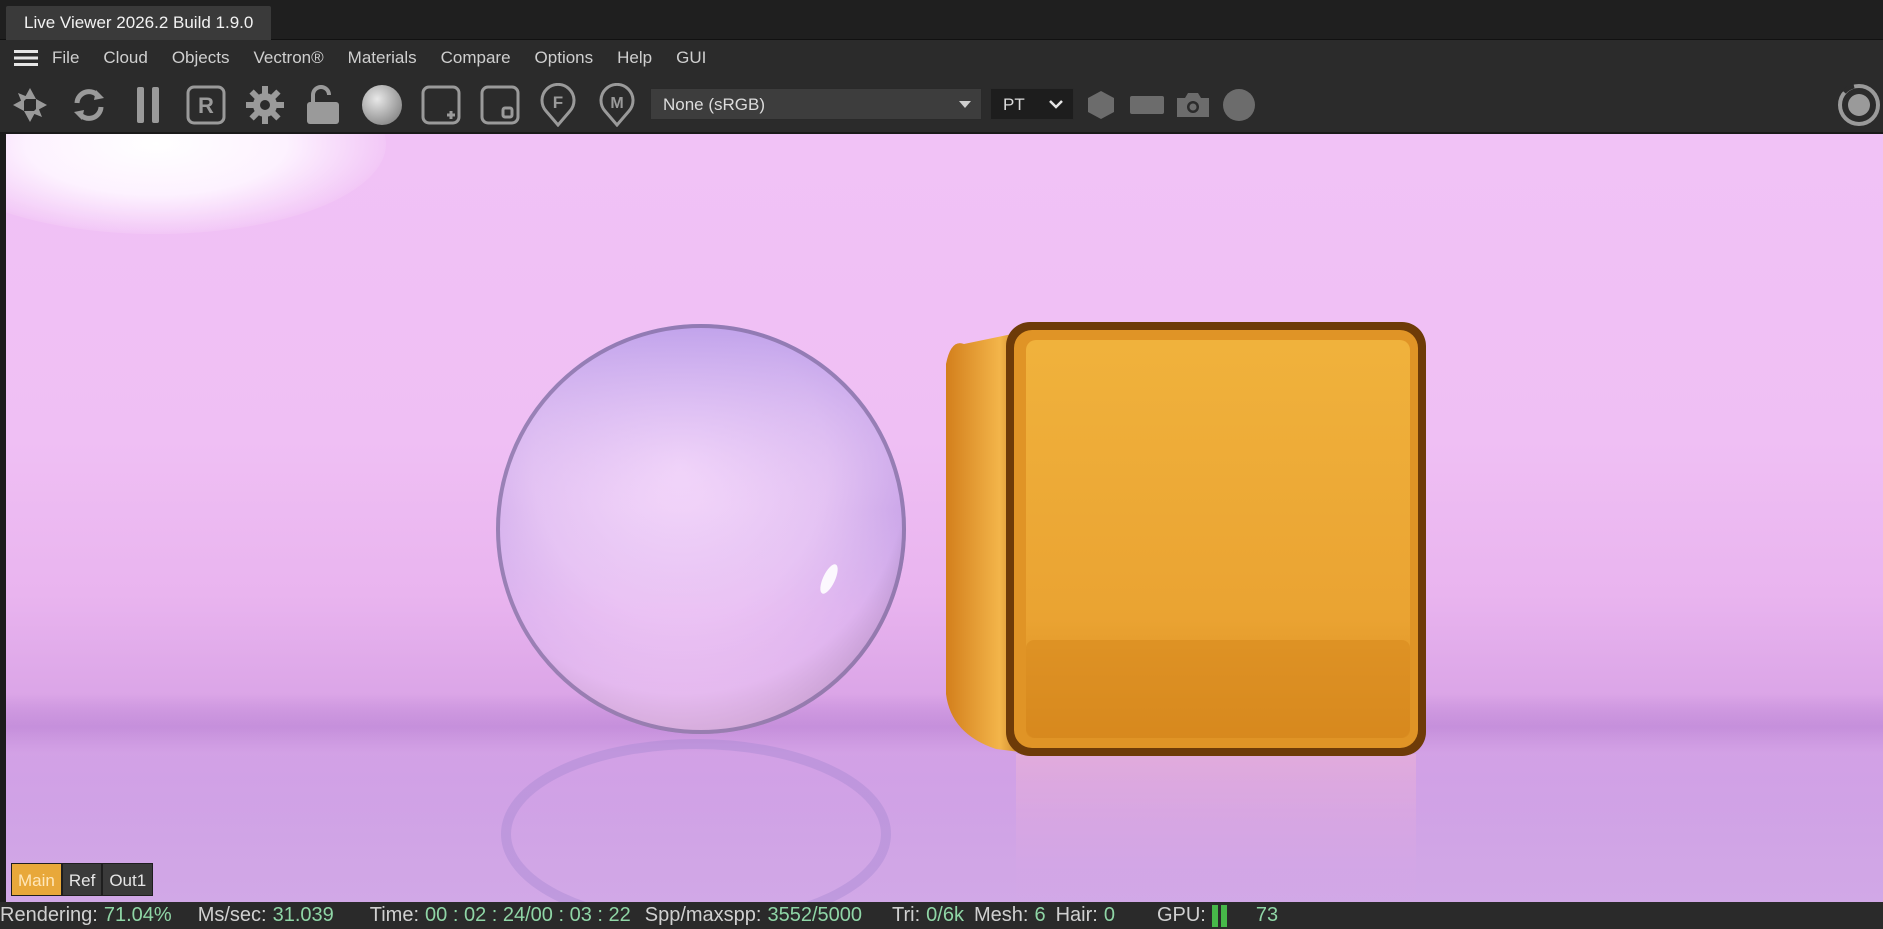 This screenshot has width=1883, height=929. Describe the element at coordinates (125, 58) in the screenshot. I see `menu-cloud: Cloud` at that location.